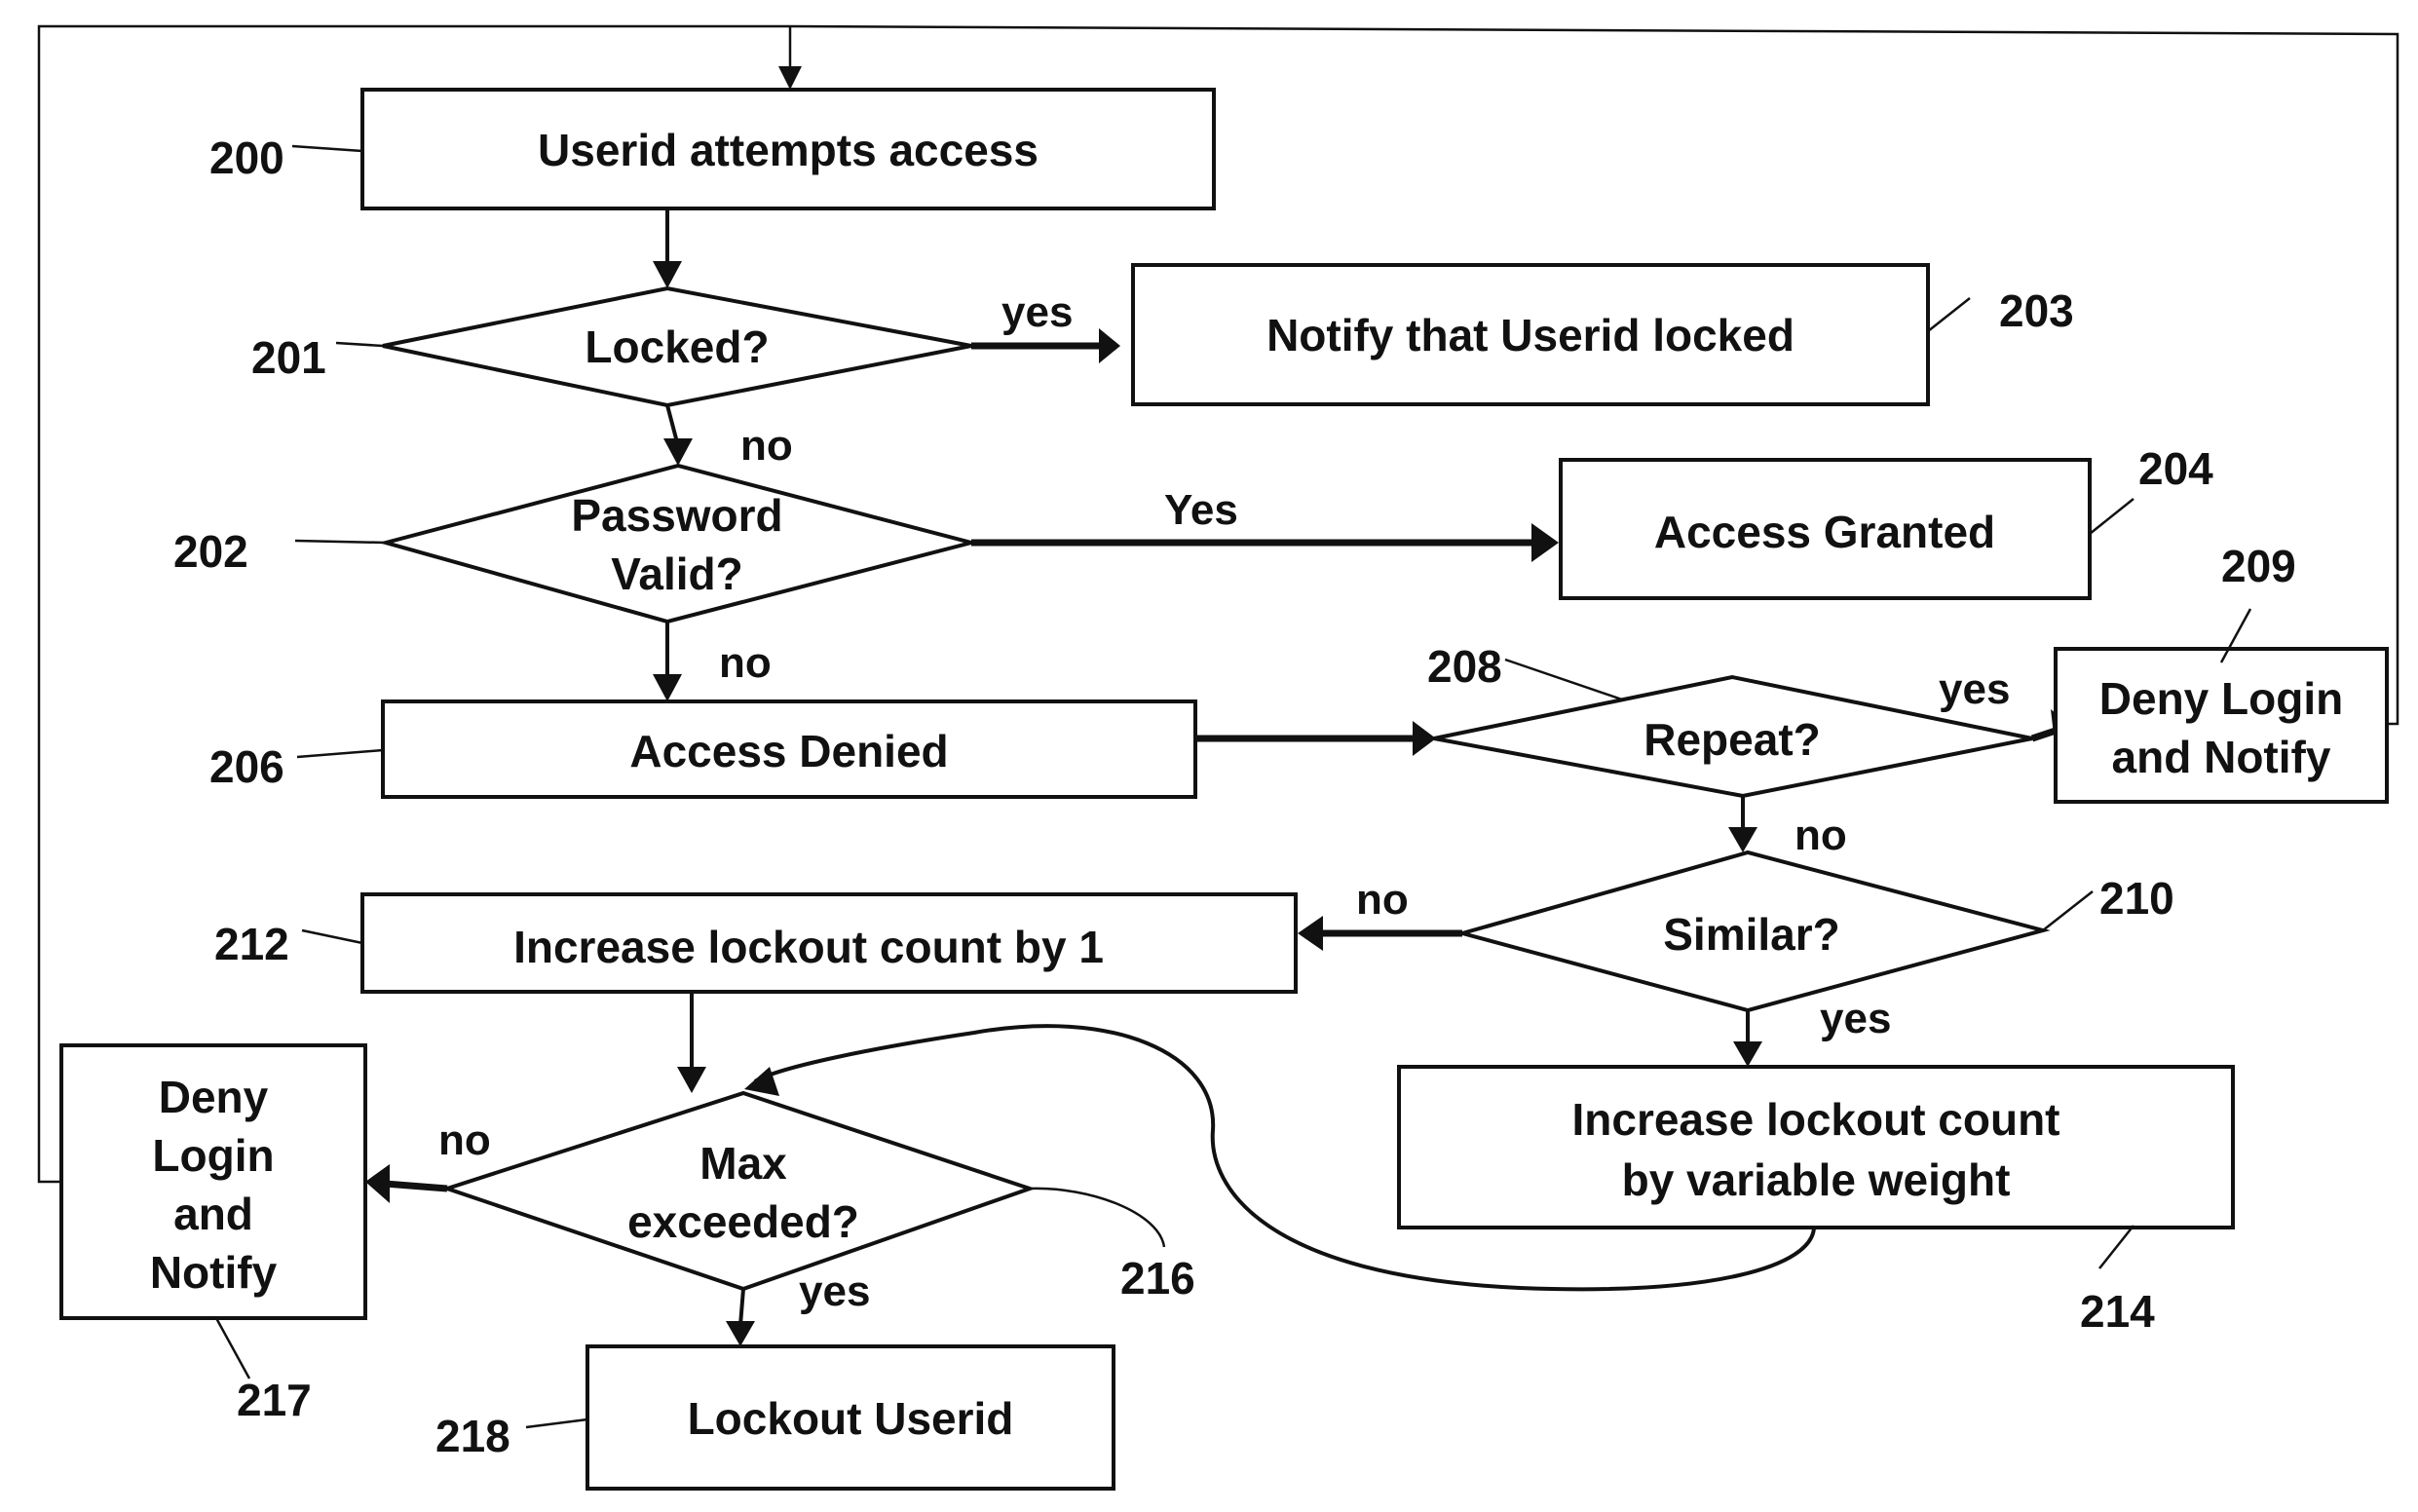 Image resolution: width=2418 pixels, height=1512 pixels. Describe the element at coordinates (677, 346) in the screenshot. I see `node-201-text: Locked?` at that location.